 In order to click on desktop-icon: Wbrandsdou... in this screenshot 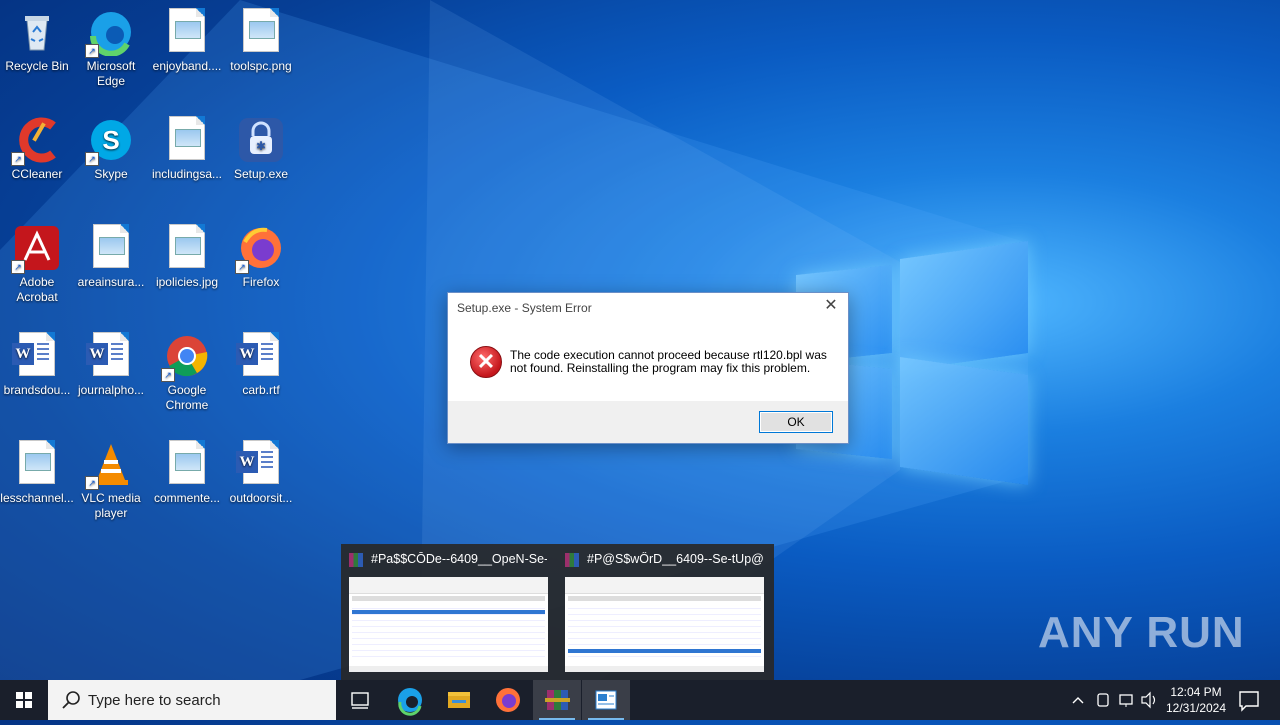, I will do `click(37, 362)`.